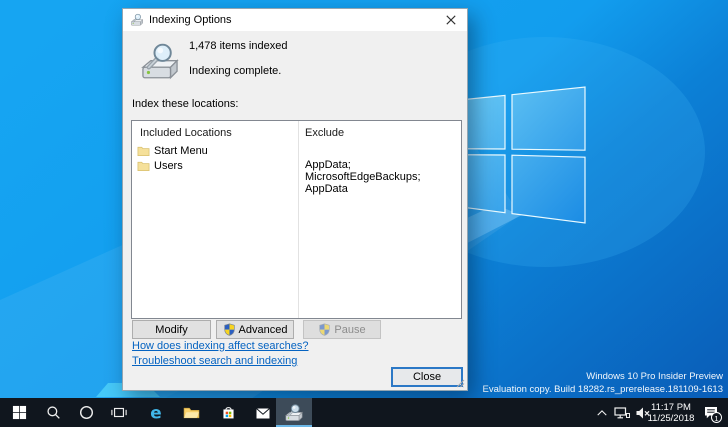 This screenshot has width=728, height=427. What do you see at coordinates (324, 133) in the screenshot?
I see `exclude-header: Exclude` at bounding box center [324, 133].